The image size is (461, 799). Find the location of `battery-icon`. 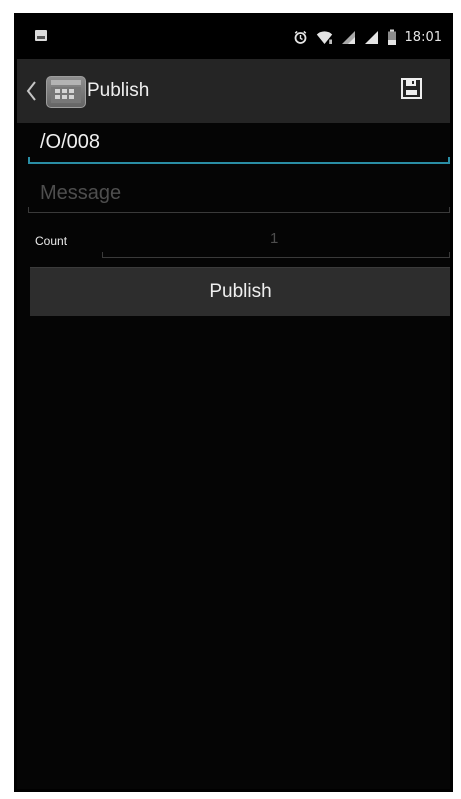

battery-icon is located at coordinates (391, 37).